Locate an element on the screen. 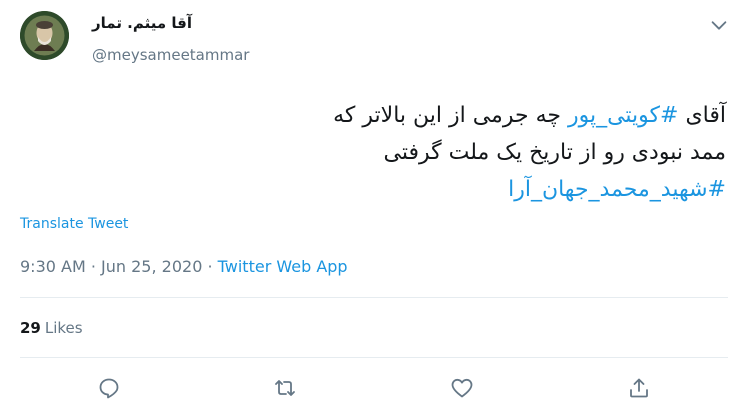 The width and height of the screenshot is (748, 420). author-handle: @meysameetammar is located at coordinates (170, 55).